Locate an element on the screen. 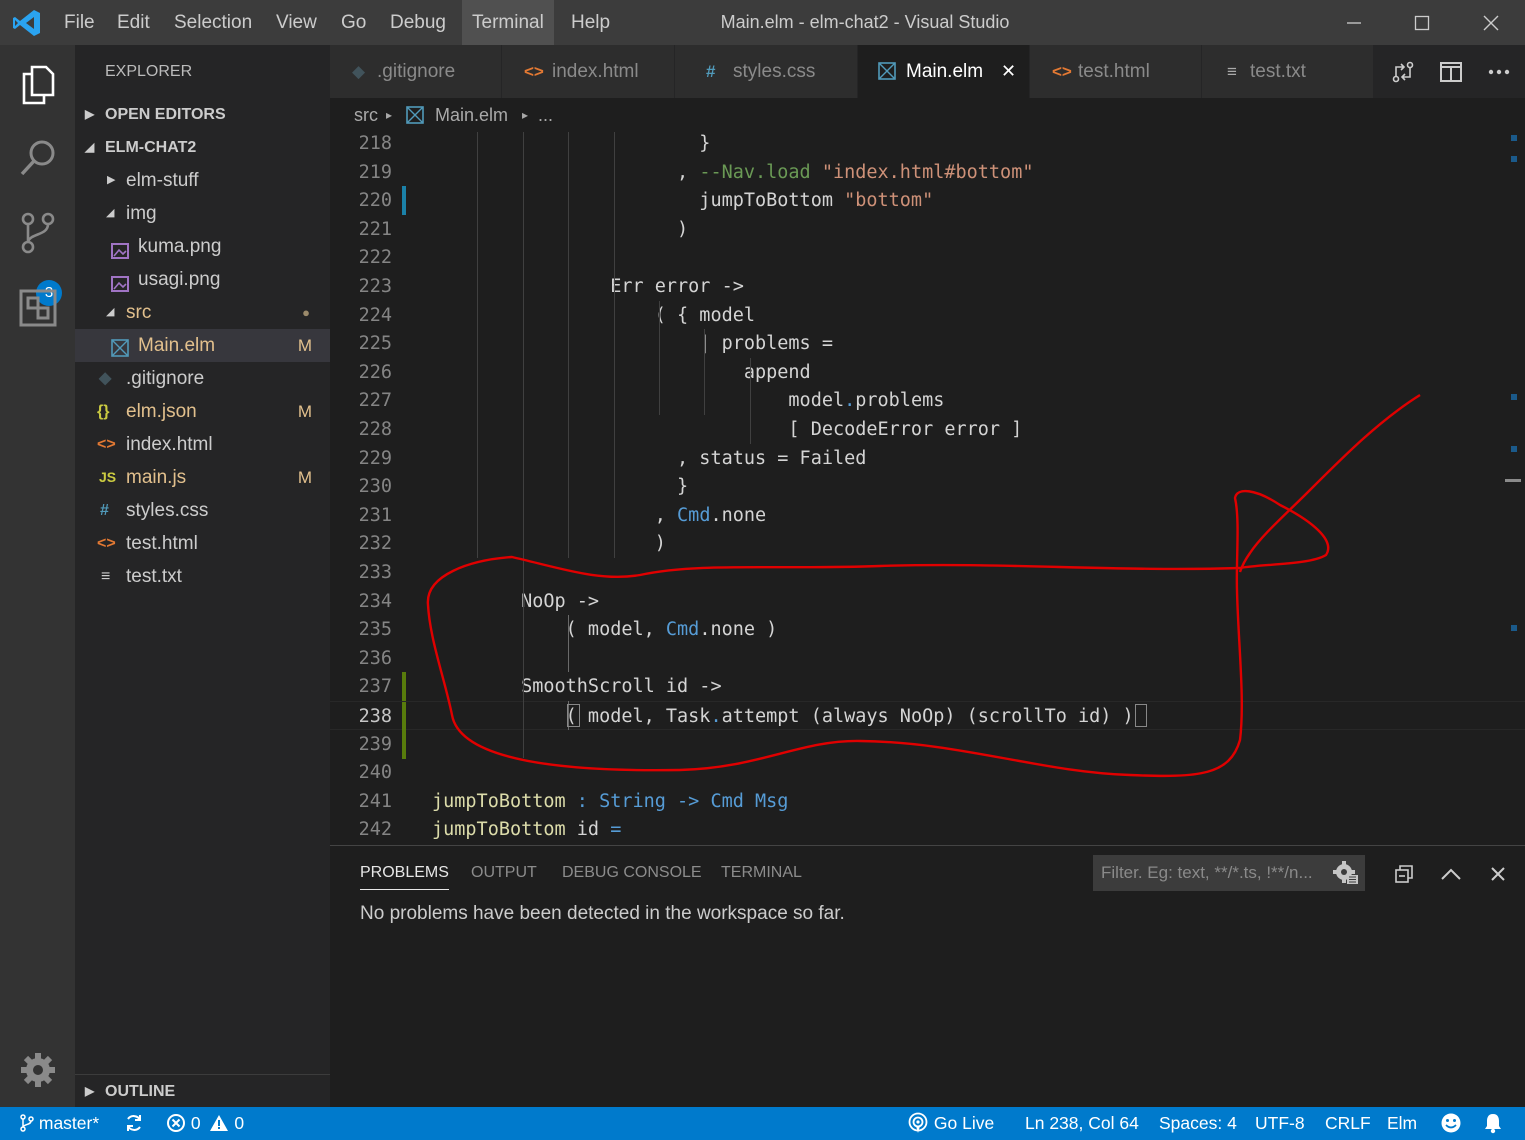 This screenshot has width=1525, height=1140. minimize-button is located at coordinates (1354, 22).